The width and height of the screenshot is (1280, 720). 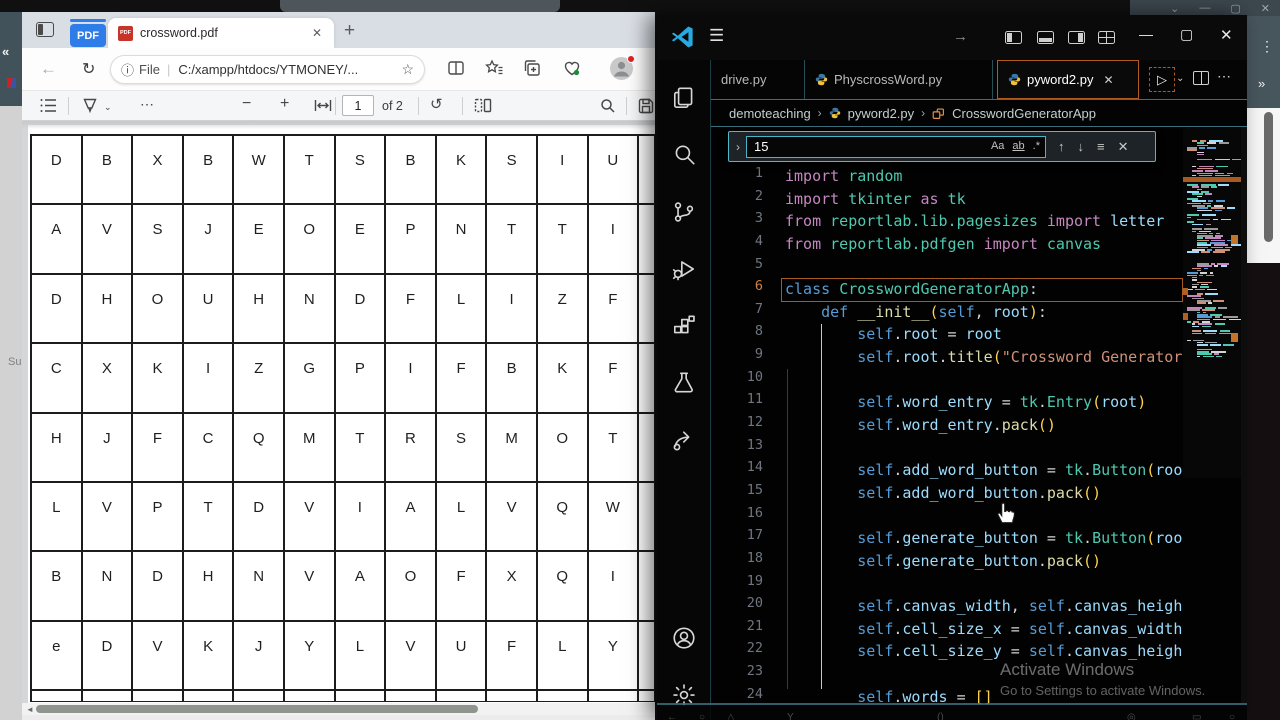 What do you see at coordinates (646, 106) in the screenshot?
I see `save-icon` at bounding box center [646, 106].